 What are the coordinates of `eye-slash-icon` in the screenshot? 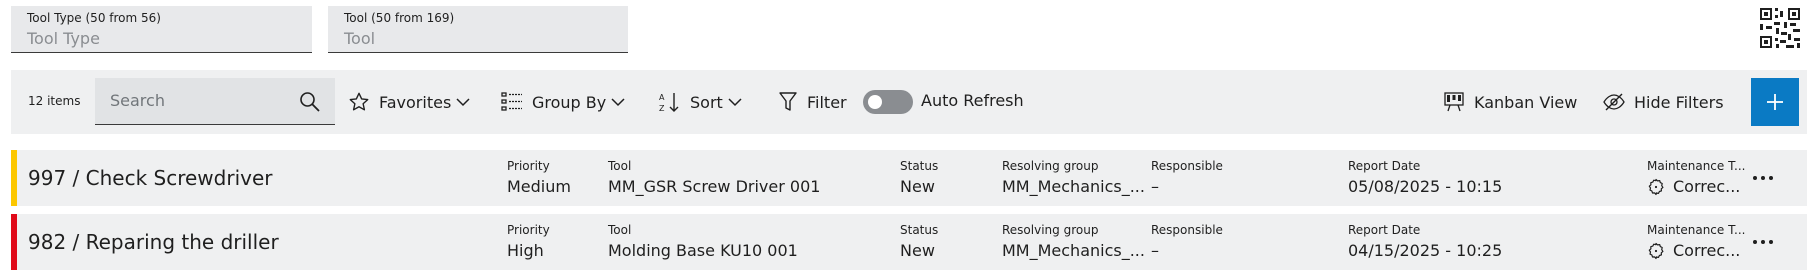 It's located at (1614, 102).